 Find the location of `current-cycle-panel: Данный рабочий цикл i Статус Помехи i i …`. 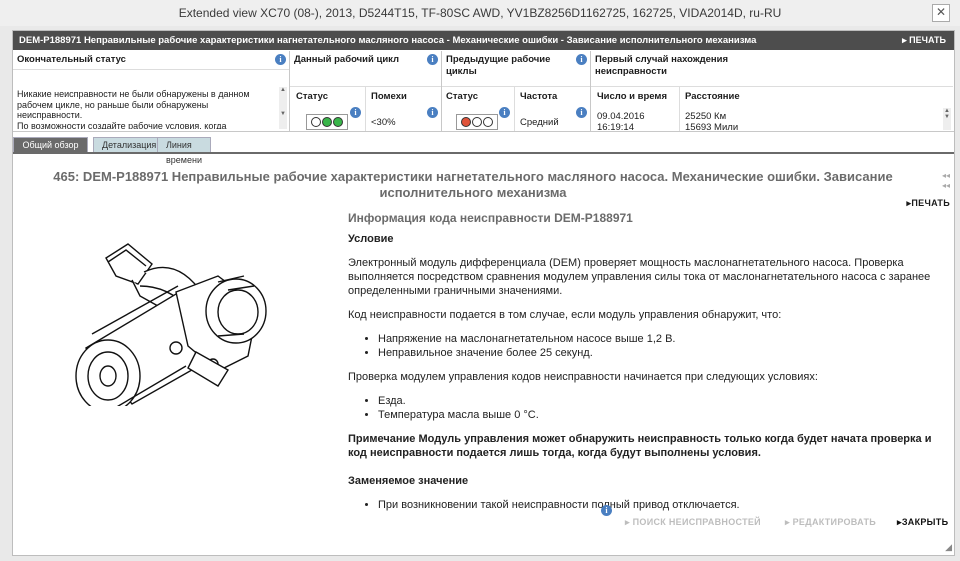

current-cycle-panel: Данный рабочий цикл i Статус Помехи i i … is located at coordinates (366, 91).